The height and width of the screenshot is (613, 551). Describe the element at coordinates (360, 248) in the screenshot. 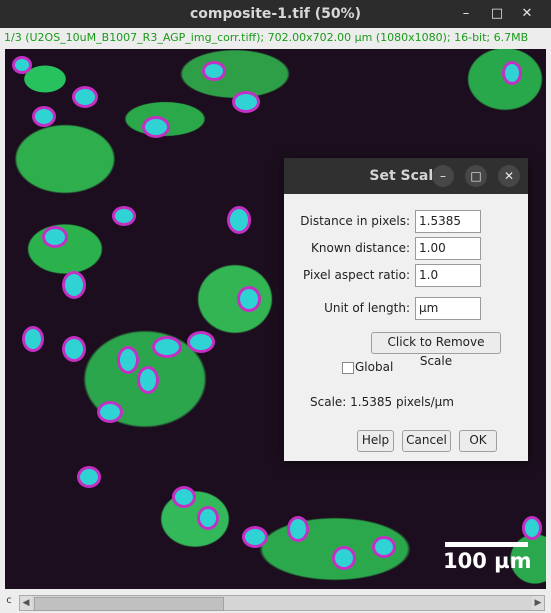

I see `known-distance-label: Known distance:` at that location.